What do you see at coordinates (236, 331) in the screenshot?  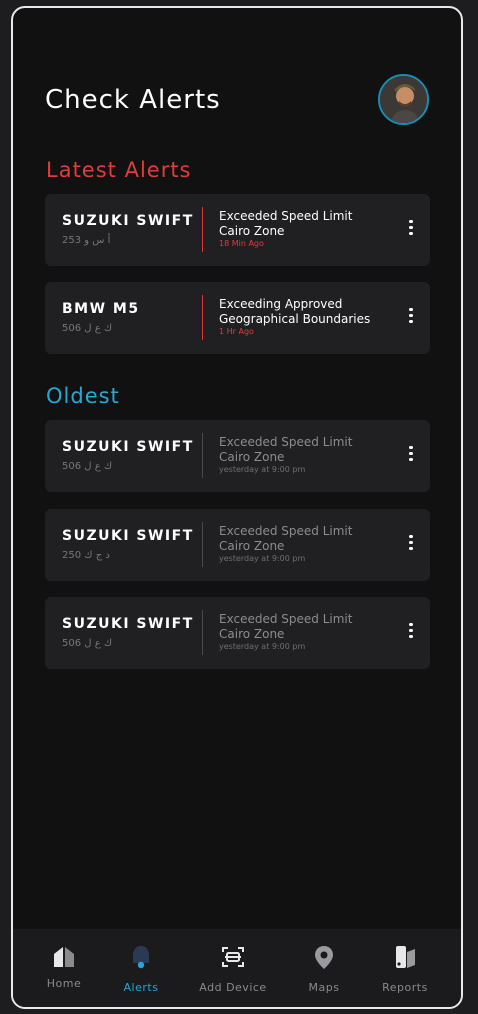 I see `alert-time: 1 Hr Ago` at bounding box center [236, 331].